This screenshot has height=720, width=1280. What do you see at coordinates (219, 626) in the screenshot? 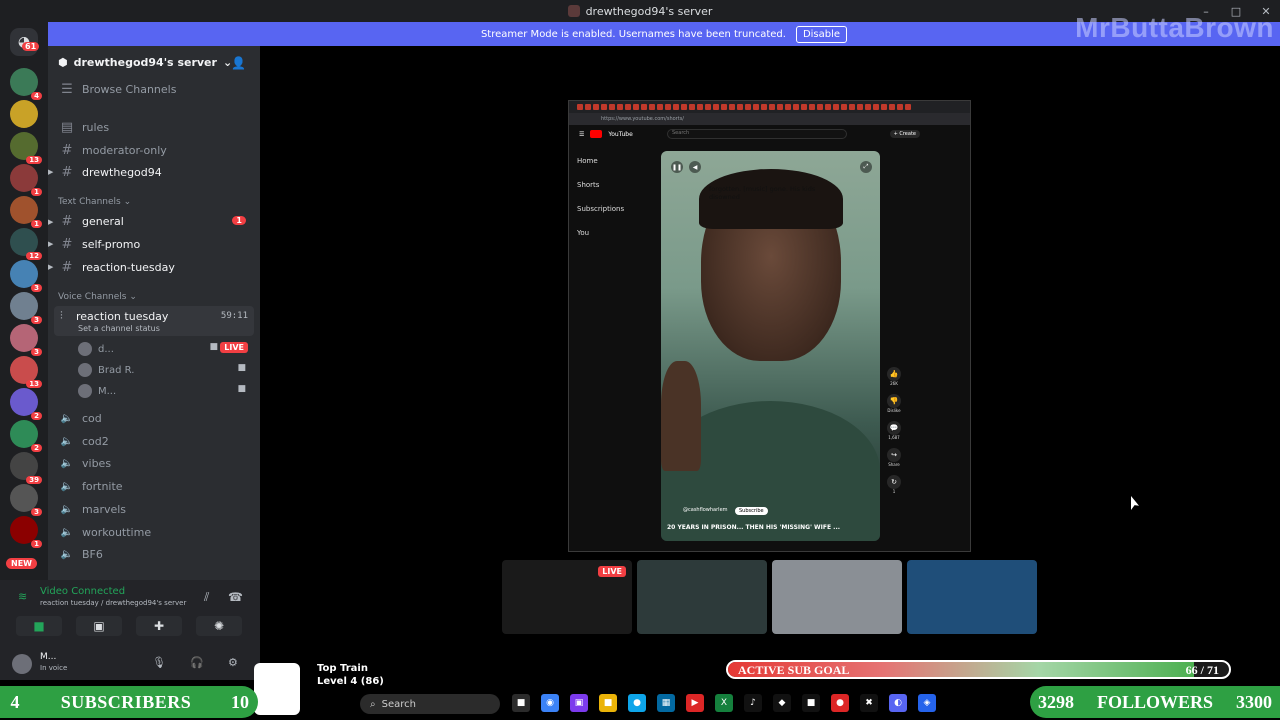
I see `soundboard-button: ✺` at bounding box center [219, 626].